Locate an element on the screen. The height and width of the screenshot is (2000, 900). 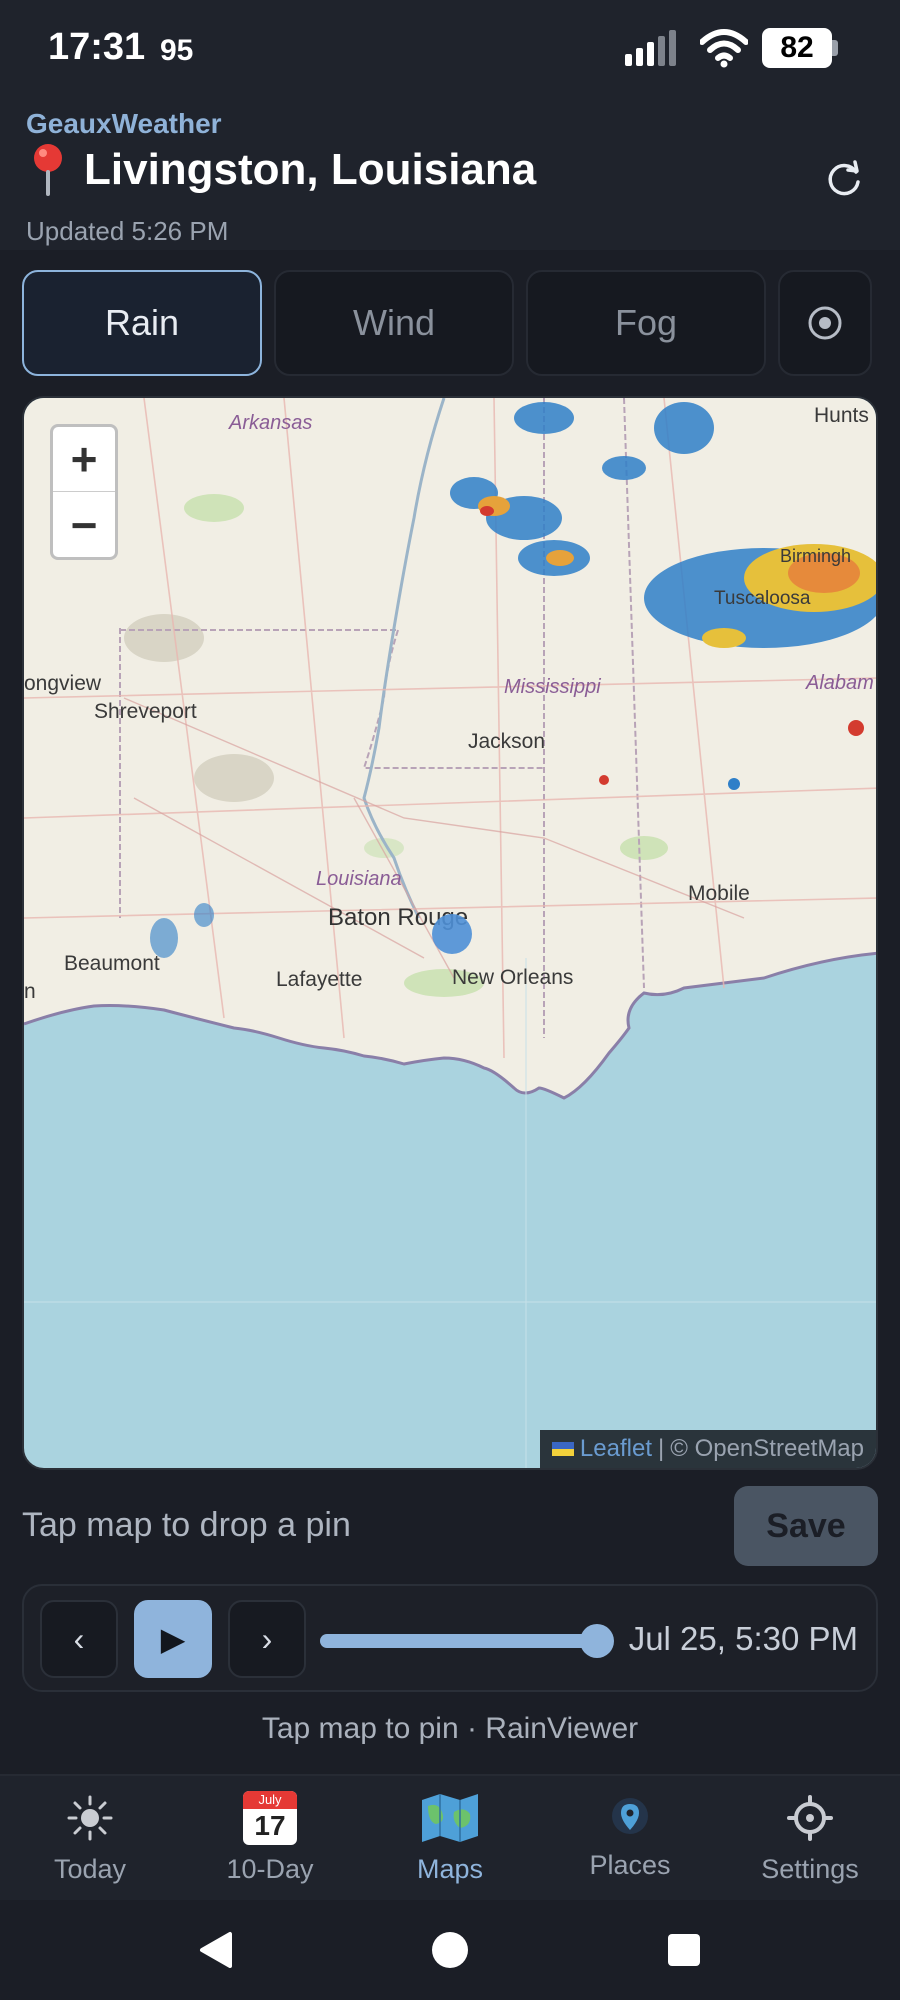
nav-maps: Maps is located at coordinates (450, 1837).